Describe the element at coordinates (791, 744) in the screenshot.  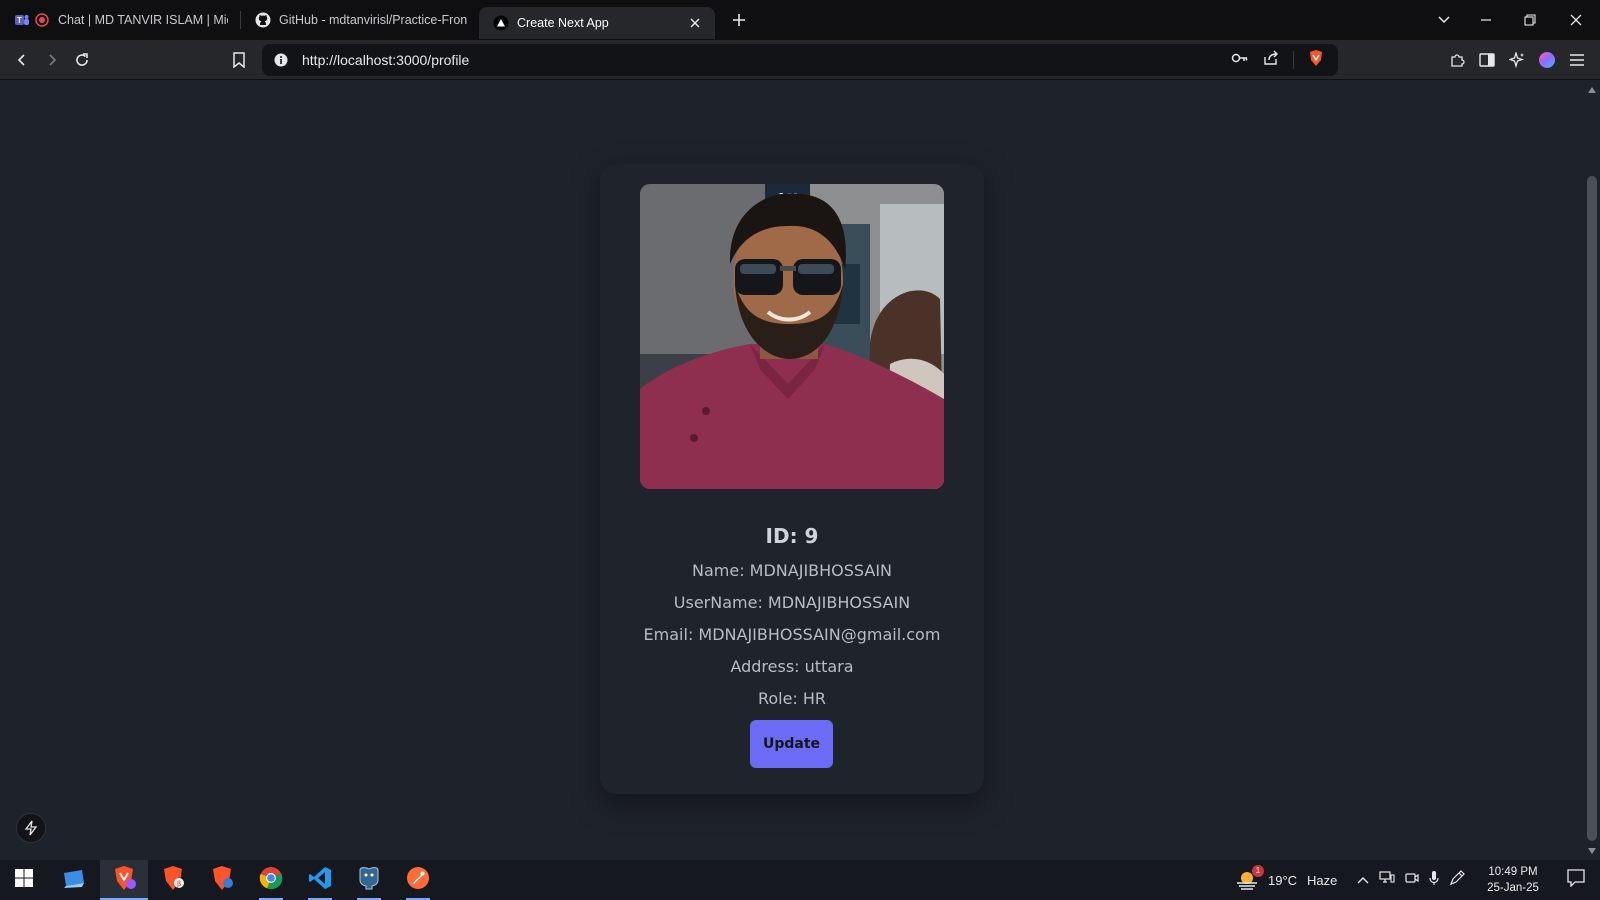
I see `update-button: Update` at that location.